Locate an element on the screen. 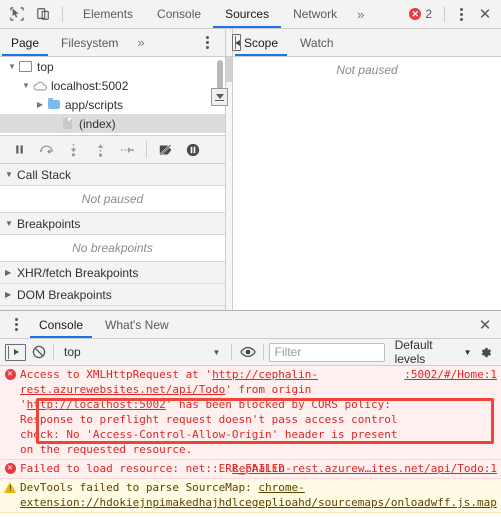 The height and width of the screenshot is (517, 501). gear-icon is located at coordinates (486, 352).